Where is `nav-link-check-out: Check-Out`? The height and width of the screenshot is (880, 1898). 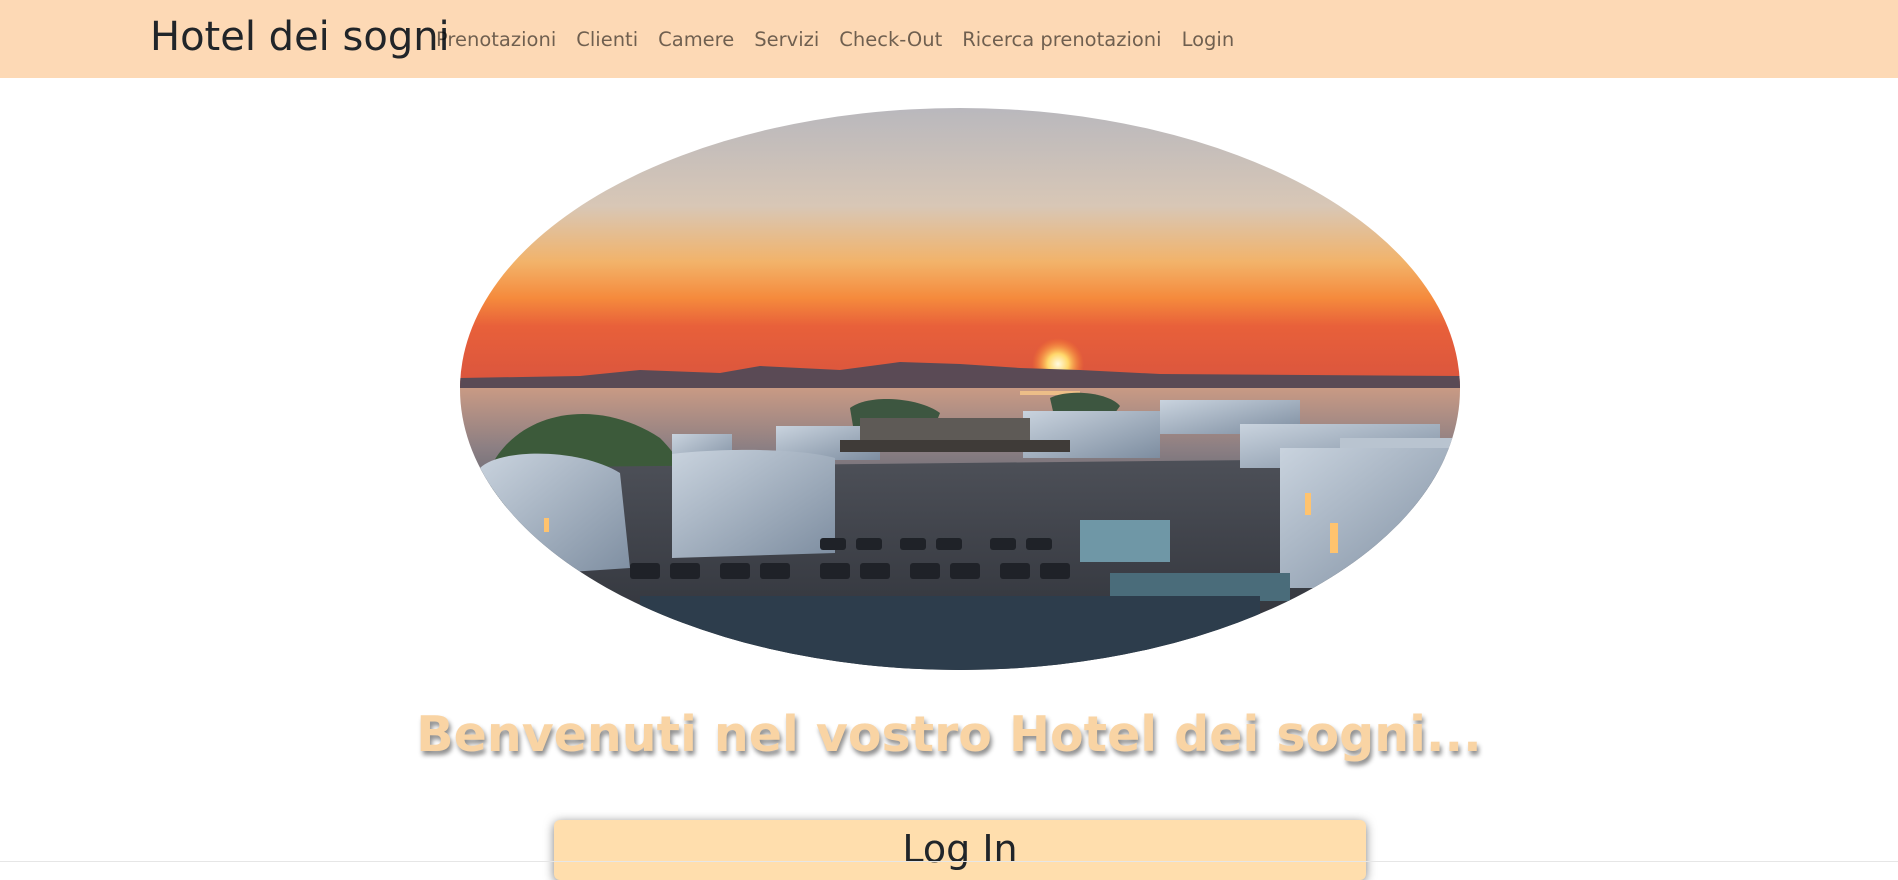 nav-link-check-out: Check-Out is located at coordinates (890, 40).